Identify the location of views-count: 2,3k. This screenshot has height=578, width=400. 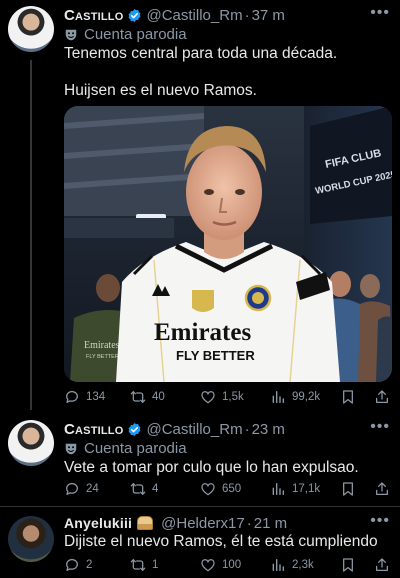
(303, 565).